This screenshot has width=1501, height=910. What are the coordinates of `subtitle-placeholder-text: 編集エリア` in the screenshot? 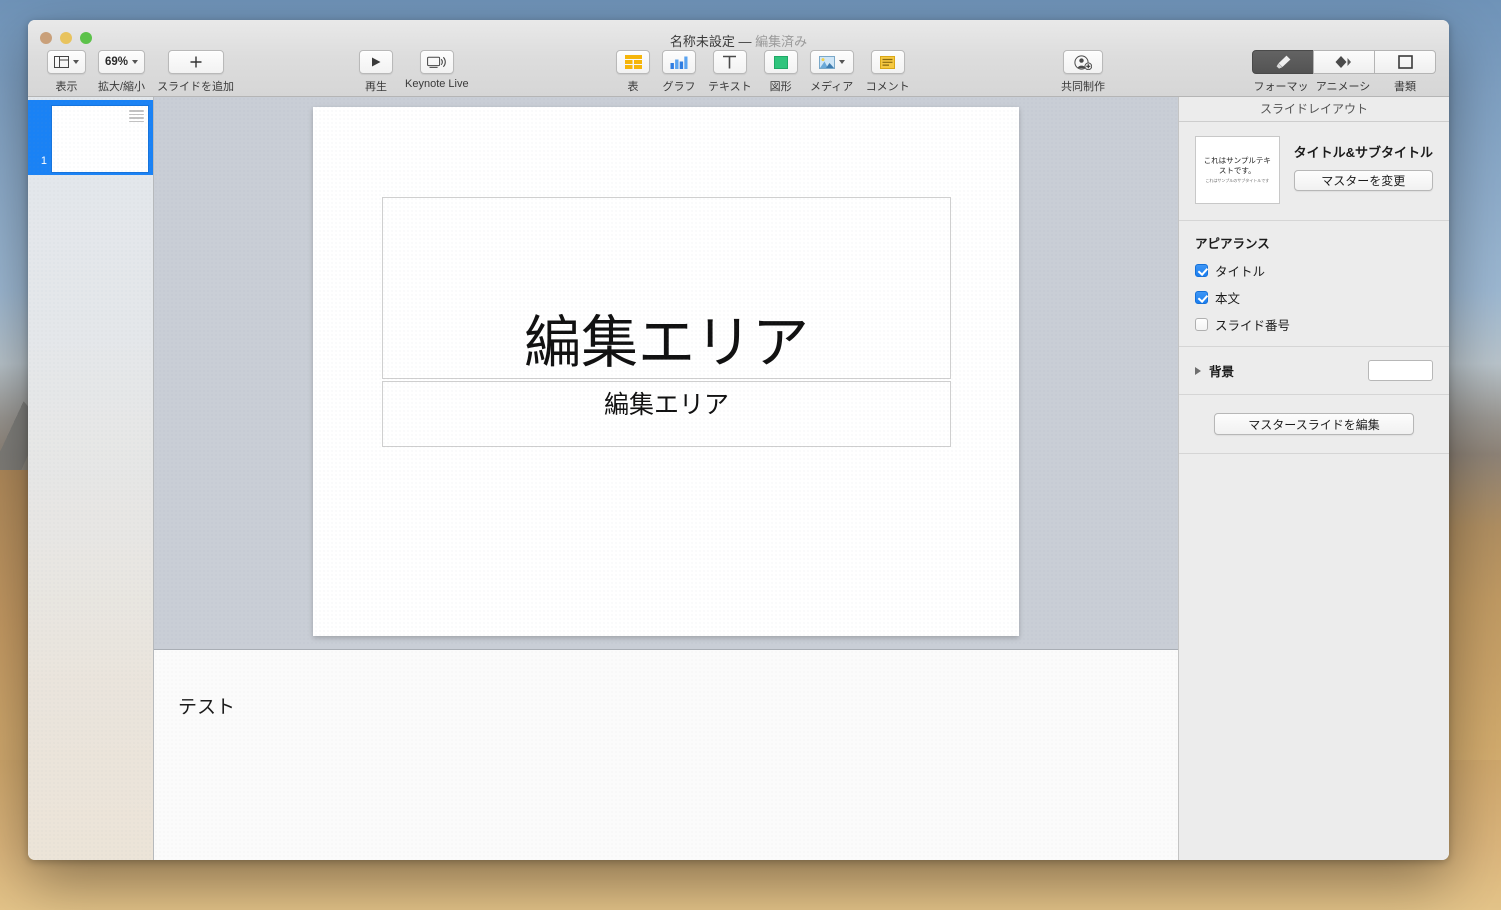 It's located at (666, 401).